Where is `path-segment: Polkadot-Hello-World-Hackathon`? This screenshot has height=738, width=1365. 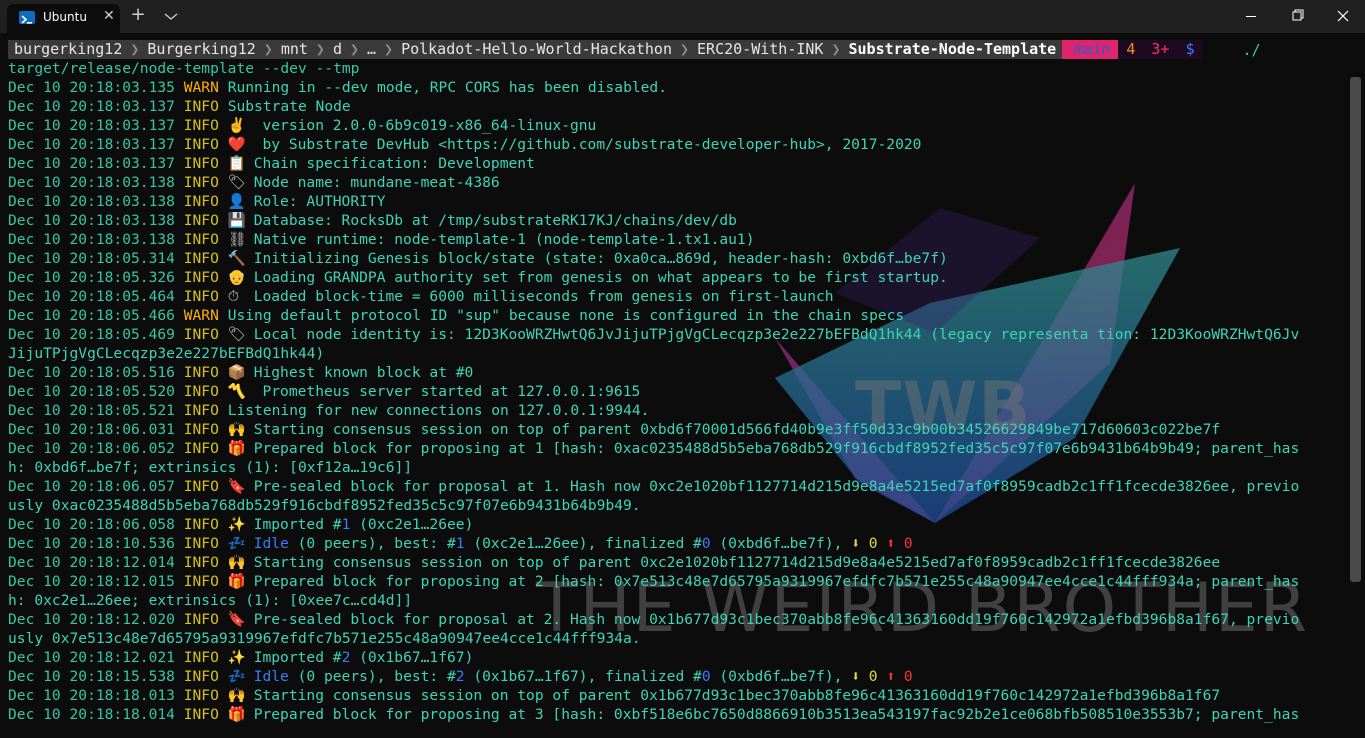 path-segment: Polkadot-Hello-World-Hackathon is located at coordinates (536, 49).